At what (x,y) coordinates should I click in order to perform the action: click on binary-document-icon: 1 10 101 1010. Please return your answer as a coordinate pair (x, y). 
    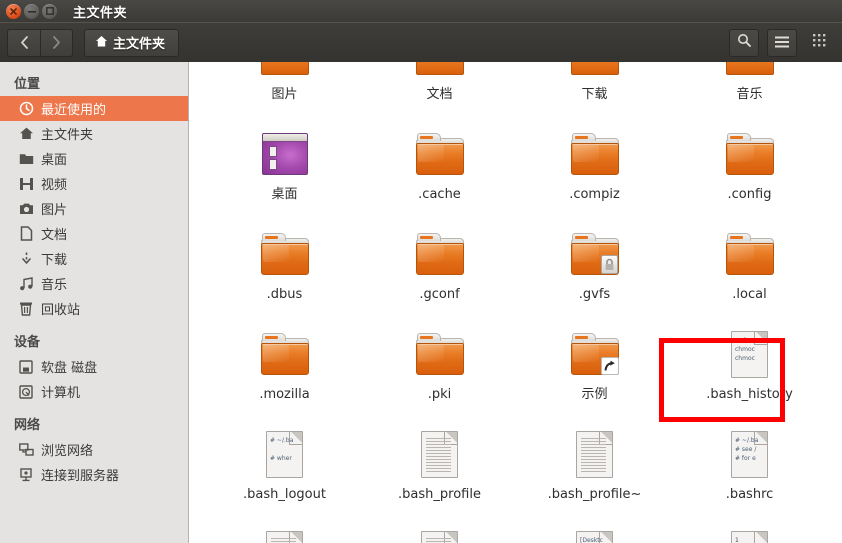
    Looking at the image, I should click on (749, 533).